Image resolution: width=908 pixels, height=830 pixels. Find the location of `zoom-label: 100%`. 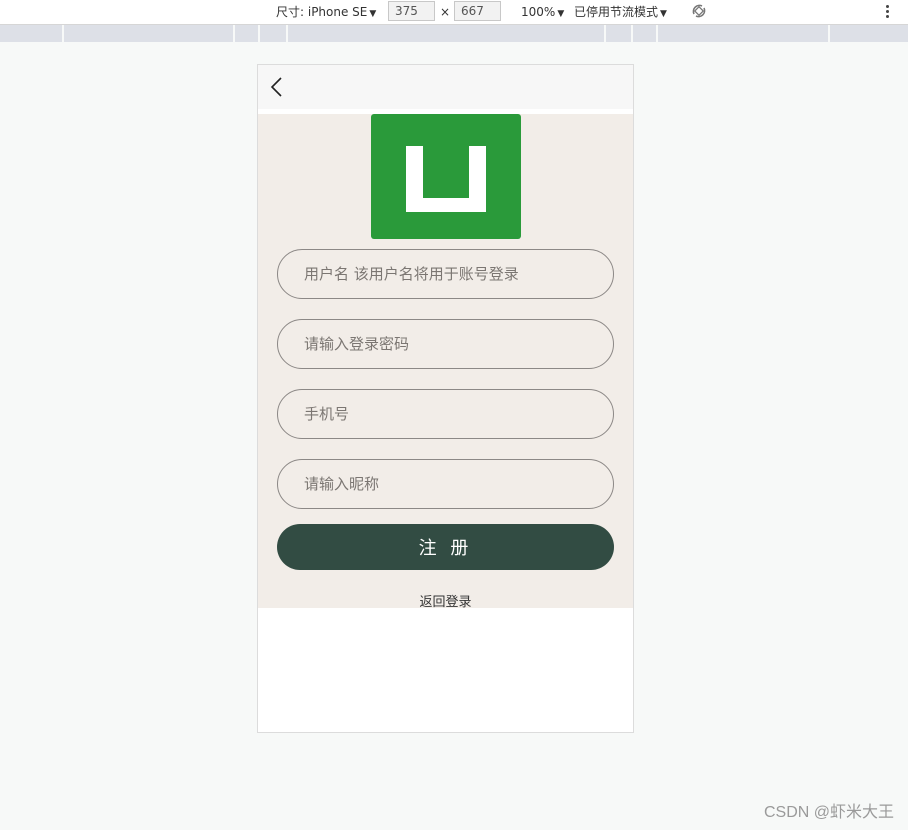

zoom-label: 100% is located at coordinates (538, 12).